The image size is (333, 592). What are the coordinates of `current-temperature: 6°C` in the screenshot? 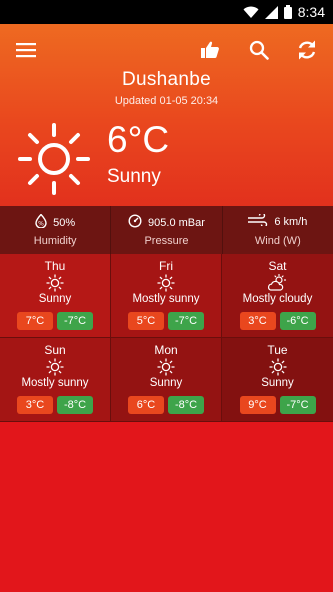 It's located at (138, 139).